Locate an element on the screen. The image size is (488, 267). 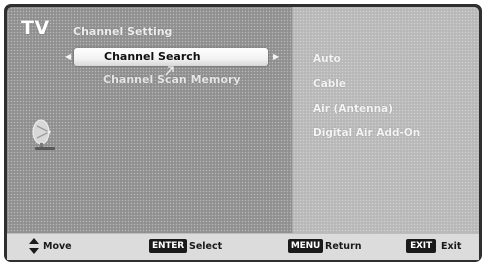
enter-key-badge: ENTER is located at coordinates (168, 246).